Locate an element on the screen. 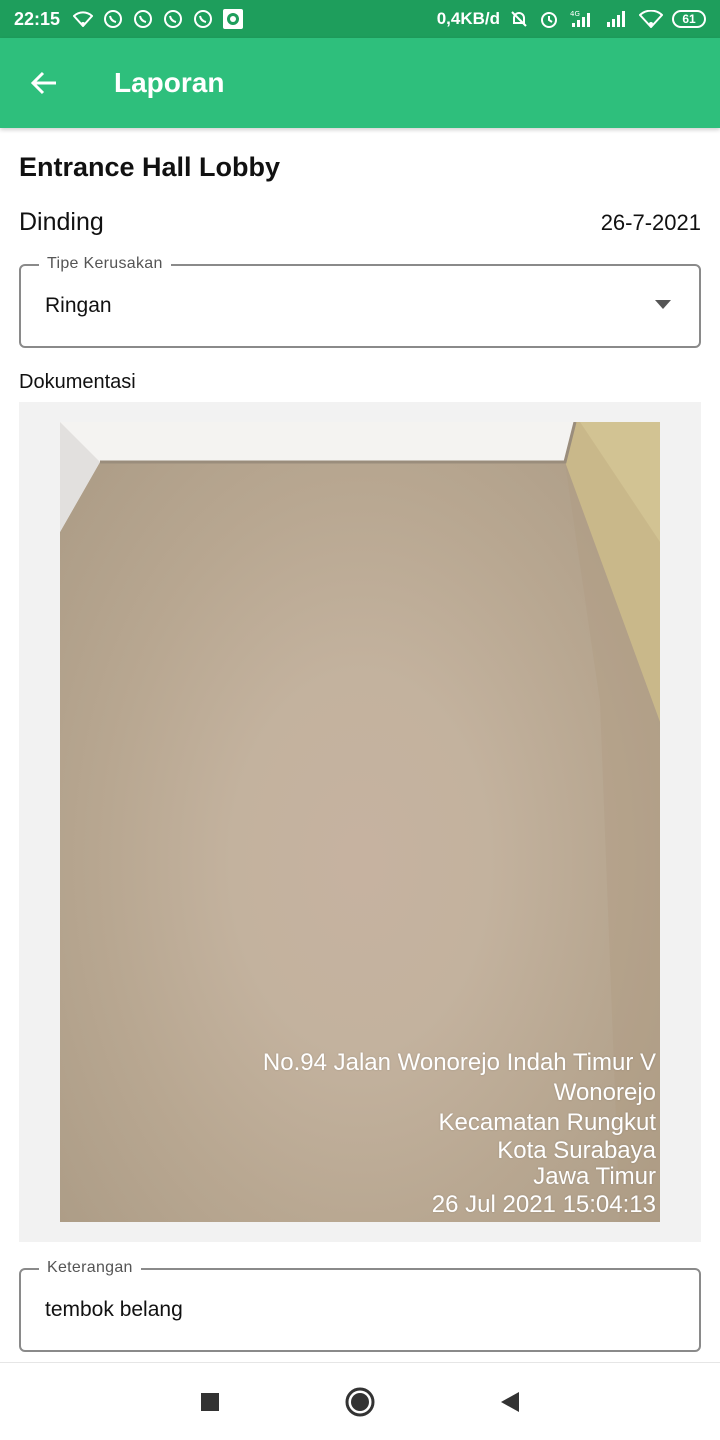  back-button is located at coordinates (44, 83).